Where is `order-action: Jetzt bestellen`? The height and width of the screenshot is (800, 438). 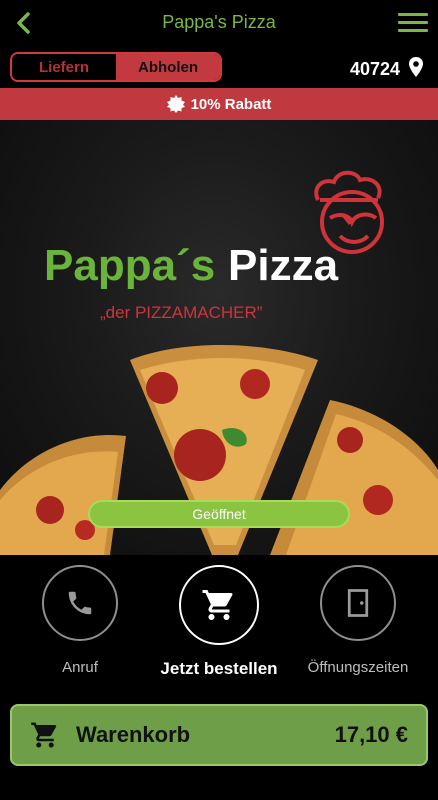
order-action: Jetzt bestellen is located at coordinates (219, 622).